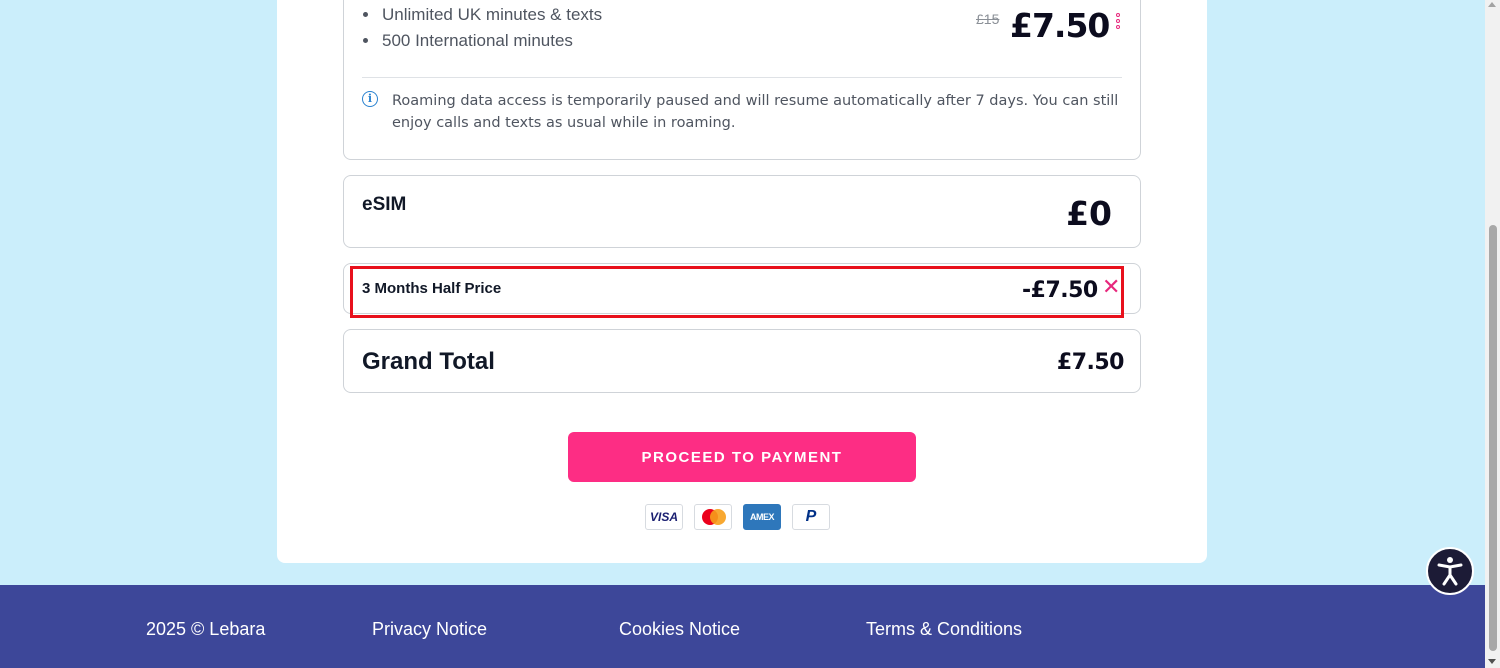 This screenshot has width=1500, height=668. Describe the element at coordinates (428, 361) in the screenshot. I see `grand-total-label: Grand Total` at that location.